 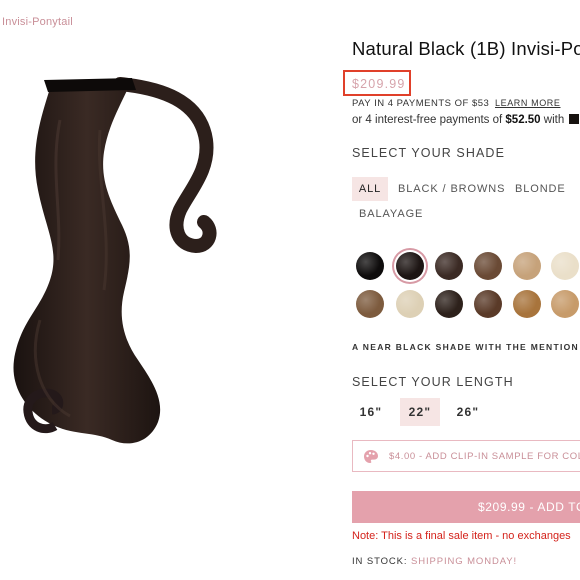 What do you see at coordinates (464, 561) in the screenshot?
I see `shipping-date: SHIPPING MONDAY!` at bounding box center [464, 561].